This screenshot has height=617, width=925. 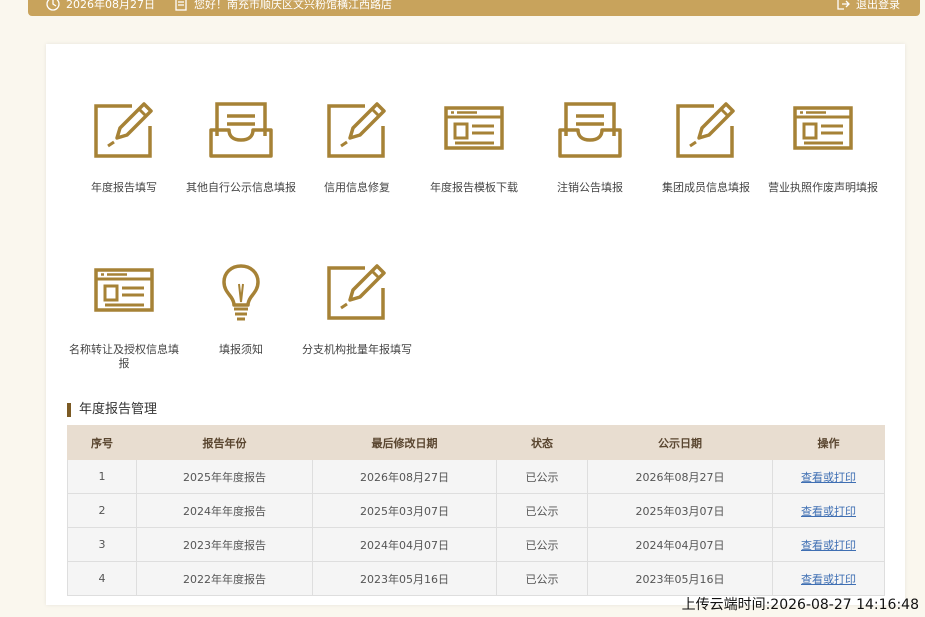 What do you see at coordinates (404, 442) in the screenshot?
I see `col-header-modified: 最后修改日期` at bounding box center [404, 442].